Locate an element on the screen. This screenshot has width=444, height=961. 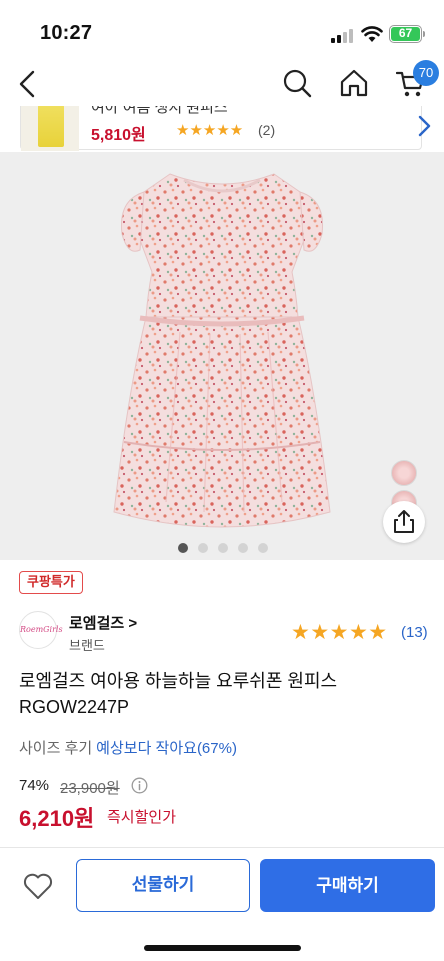
discount-rate: 74% is located at coordinates (34, 785).